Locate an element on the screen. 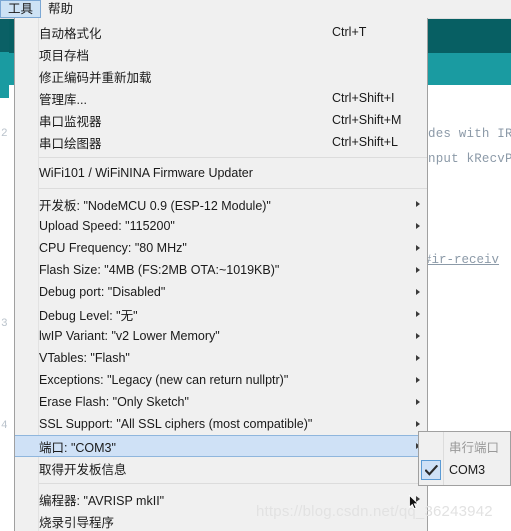 This screenshot has width=511, height=531. watermark-text: https://blog.csdn.net/qq_36243942 is located at coordinates (374, 511).